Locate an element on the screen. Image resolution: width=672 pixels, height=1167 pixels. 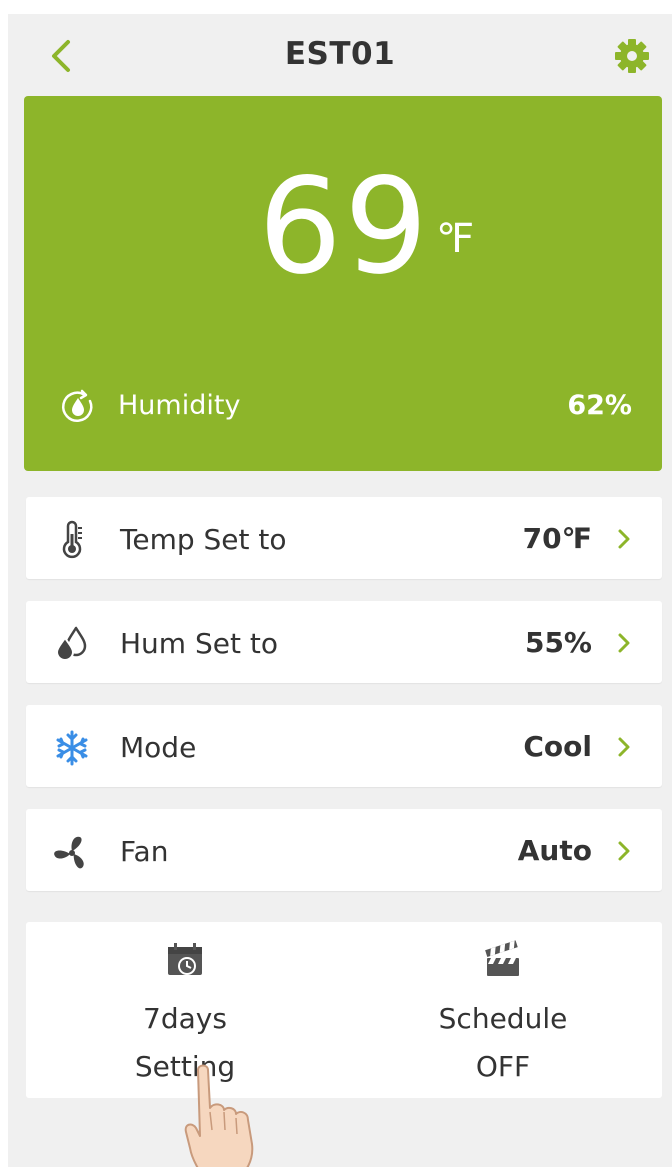
thermometer-icon is located at coordinates (72, 539).